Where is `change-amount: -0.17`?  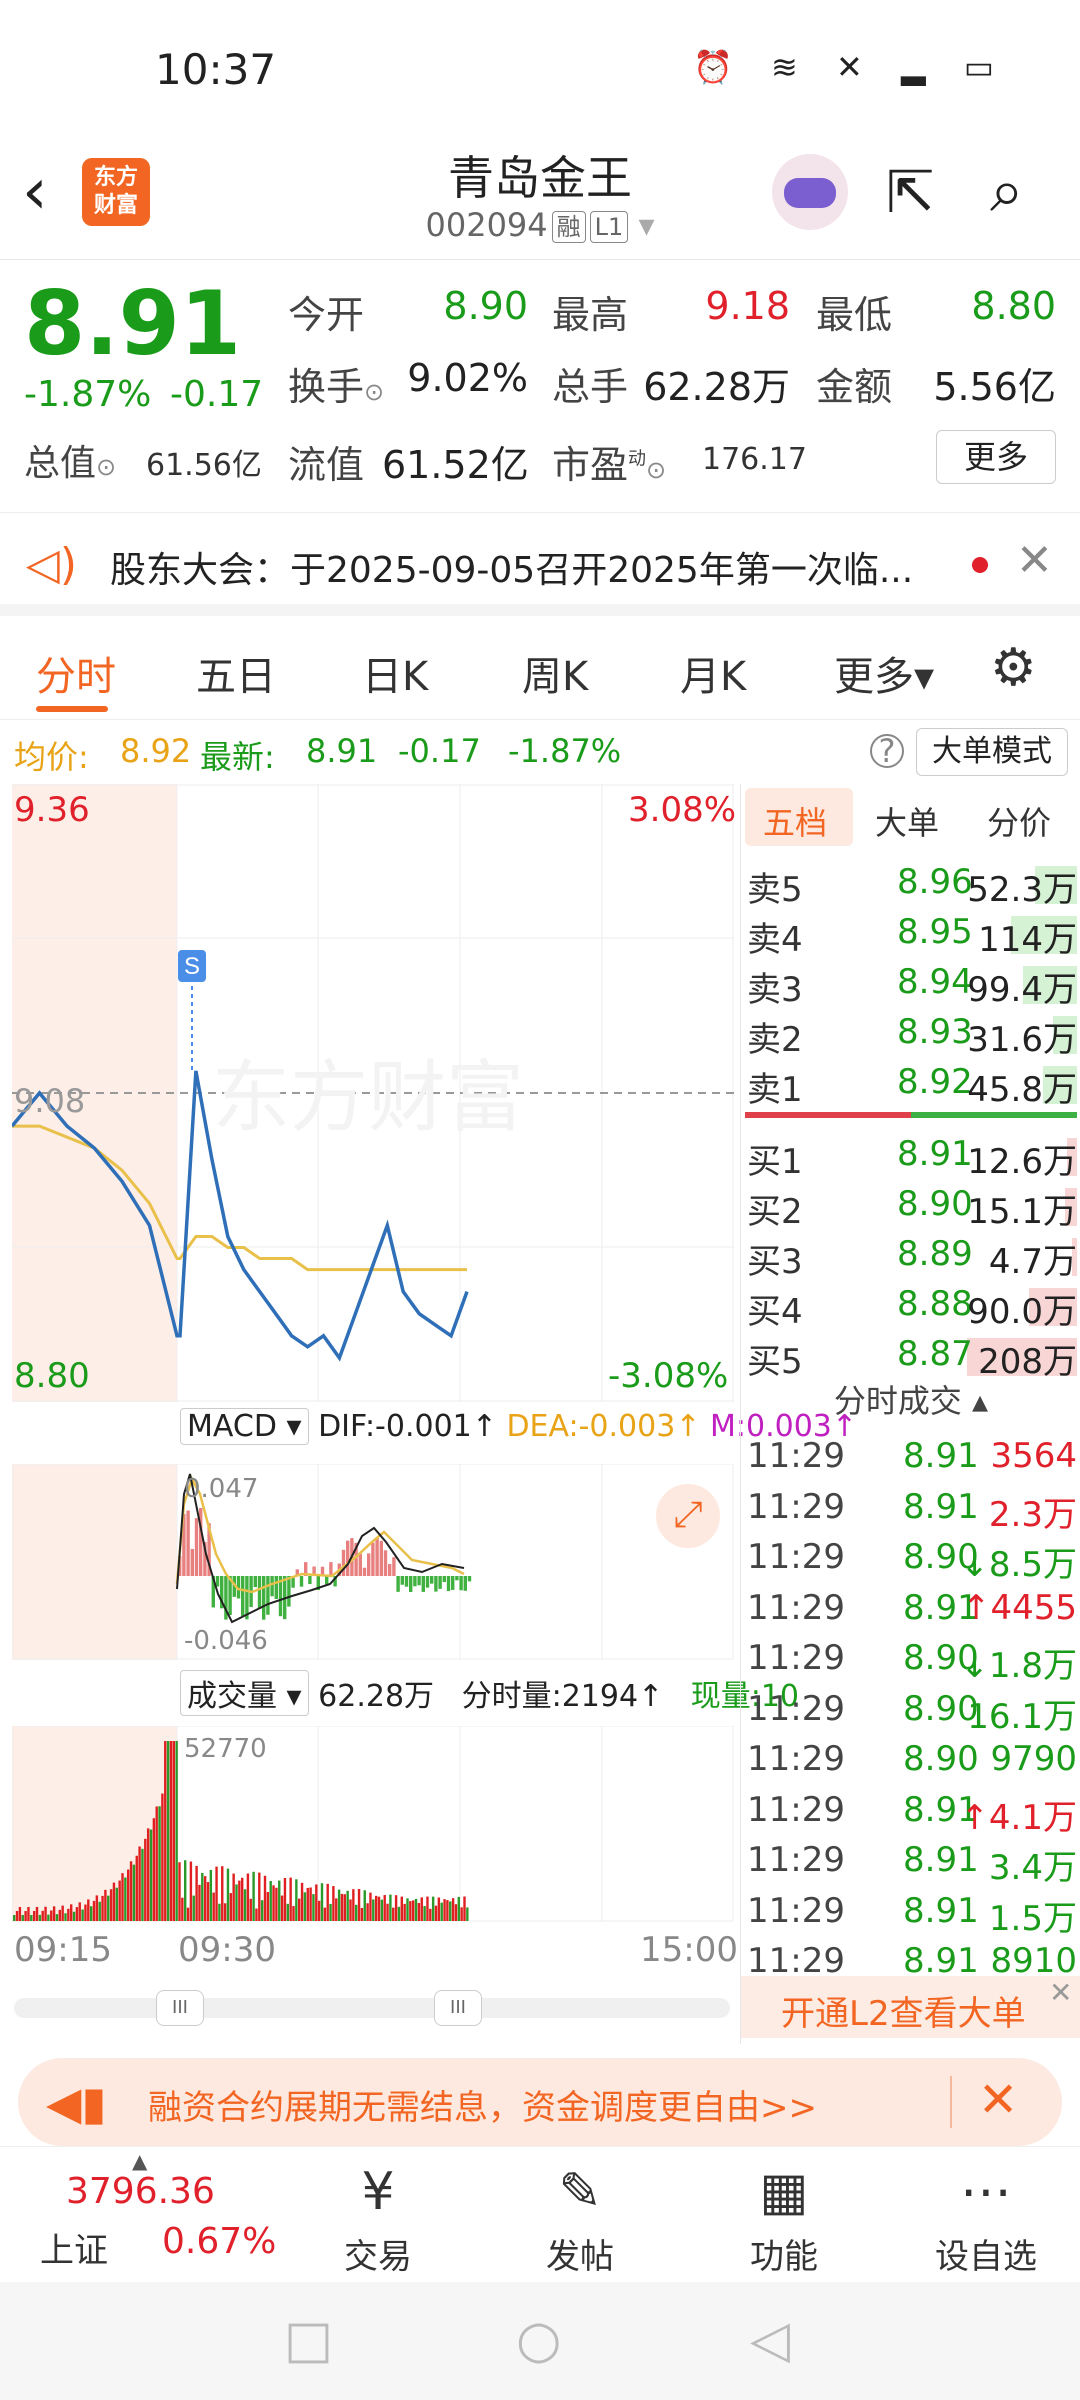 change-amount: -0.17 is located at coordinates (217, 394).